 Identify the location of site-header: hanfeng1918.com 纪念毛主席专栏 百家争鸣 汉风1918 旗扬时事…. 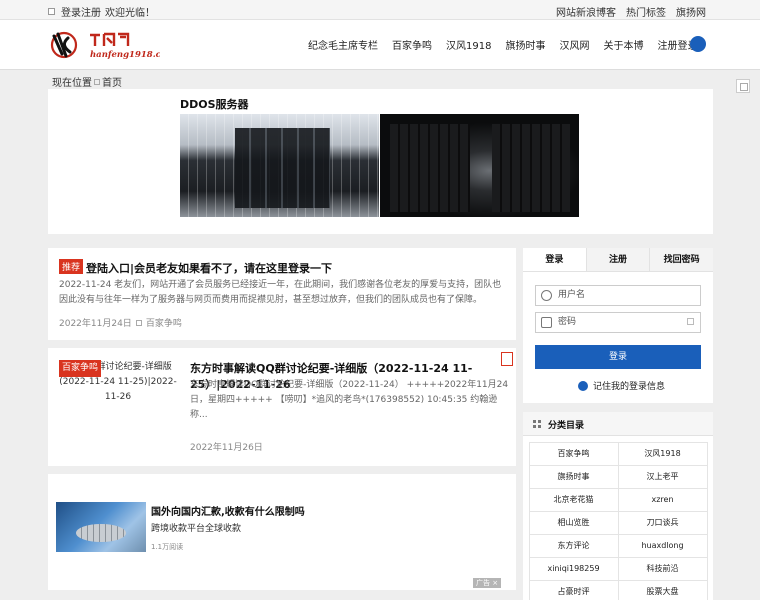
(380, 45).